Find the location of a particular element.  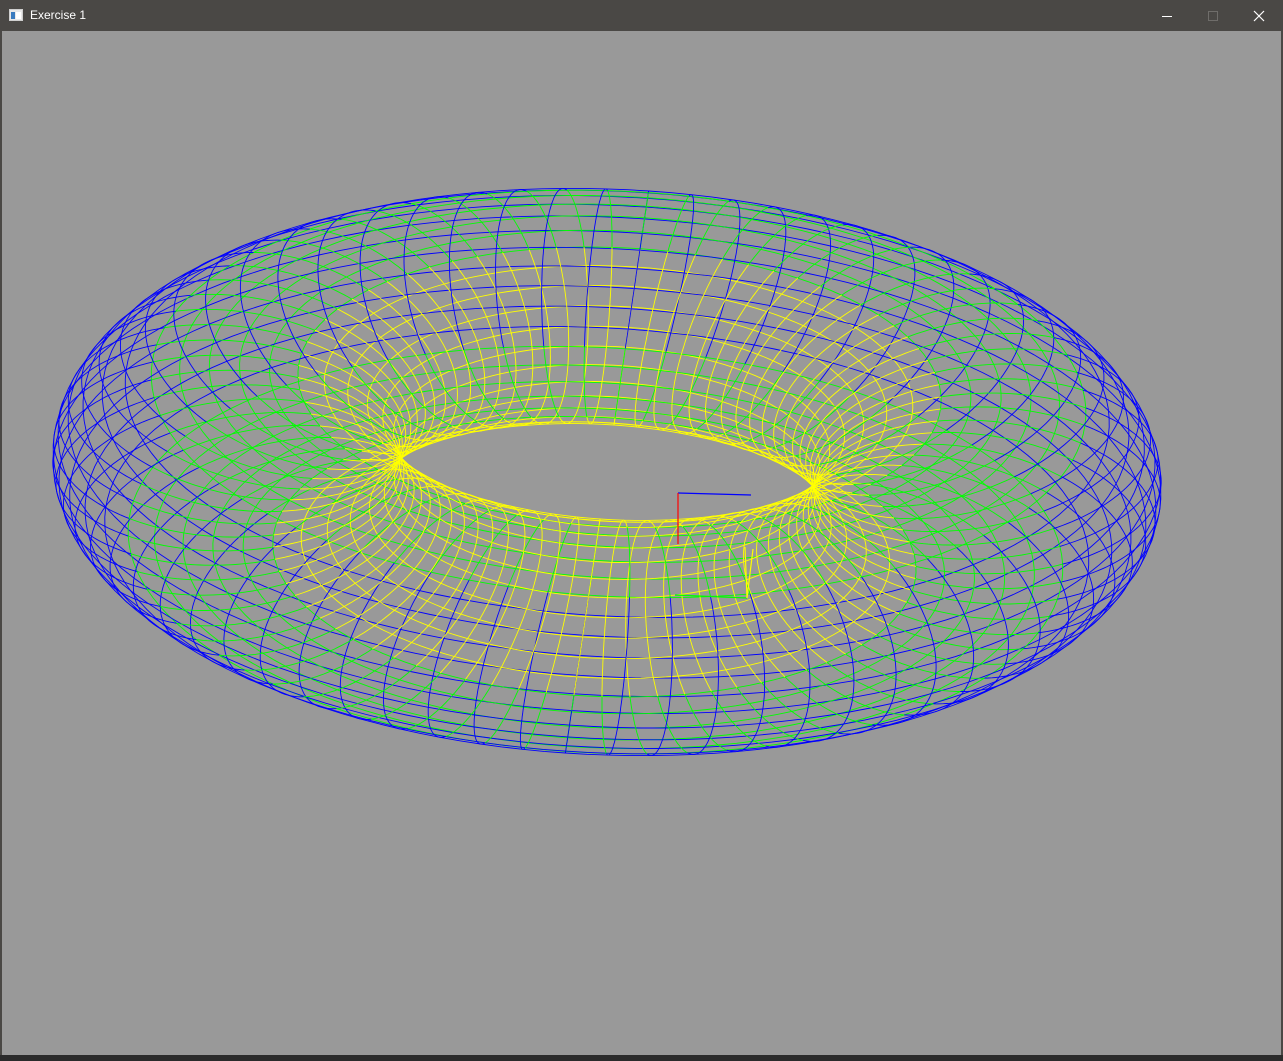

close-button is located at coordinates (1259, 15).